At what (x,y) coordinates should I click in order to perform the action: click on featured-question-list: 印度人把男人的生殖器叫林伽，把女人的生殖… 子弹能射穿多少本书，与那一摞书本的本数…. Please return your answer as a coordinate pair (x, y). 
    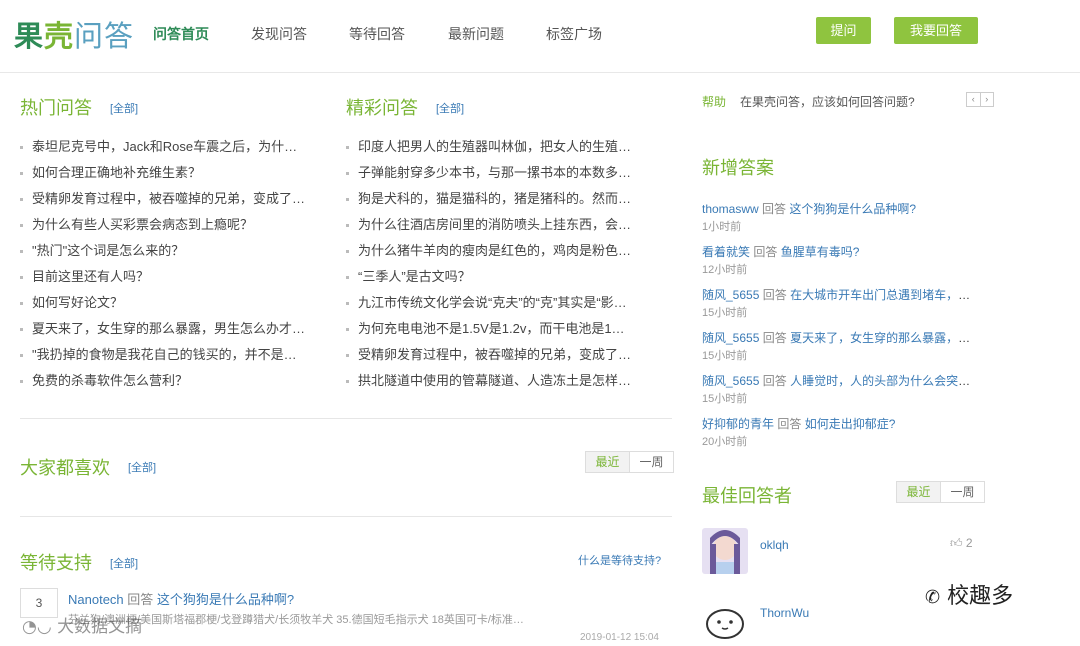
    Looking at the image, I should click on (496, 264).